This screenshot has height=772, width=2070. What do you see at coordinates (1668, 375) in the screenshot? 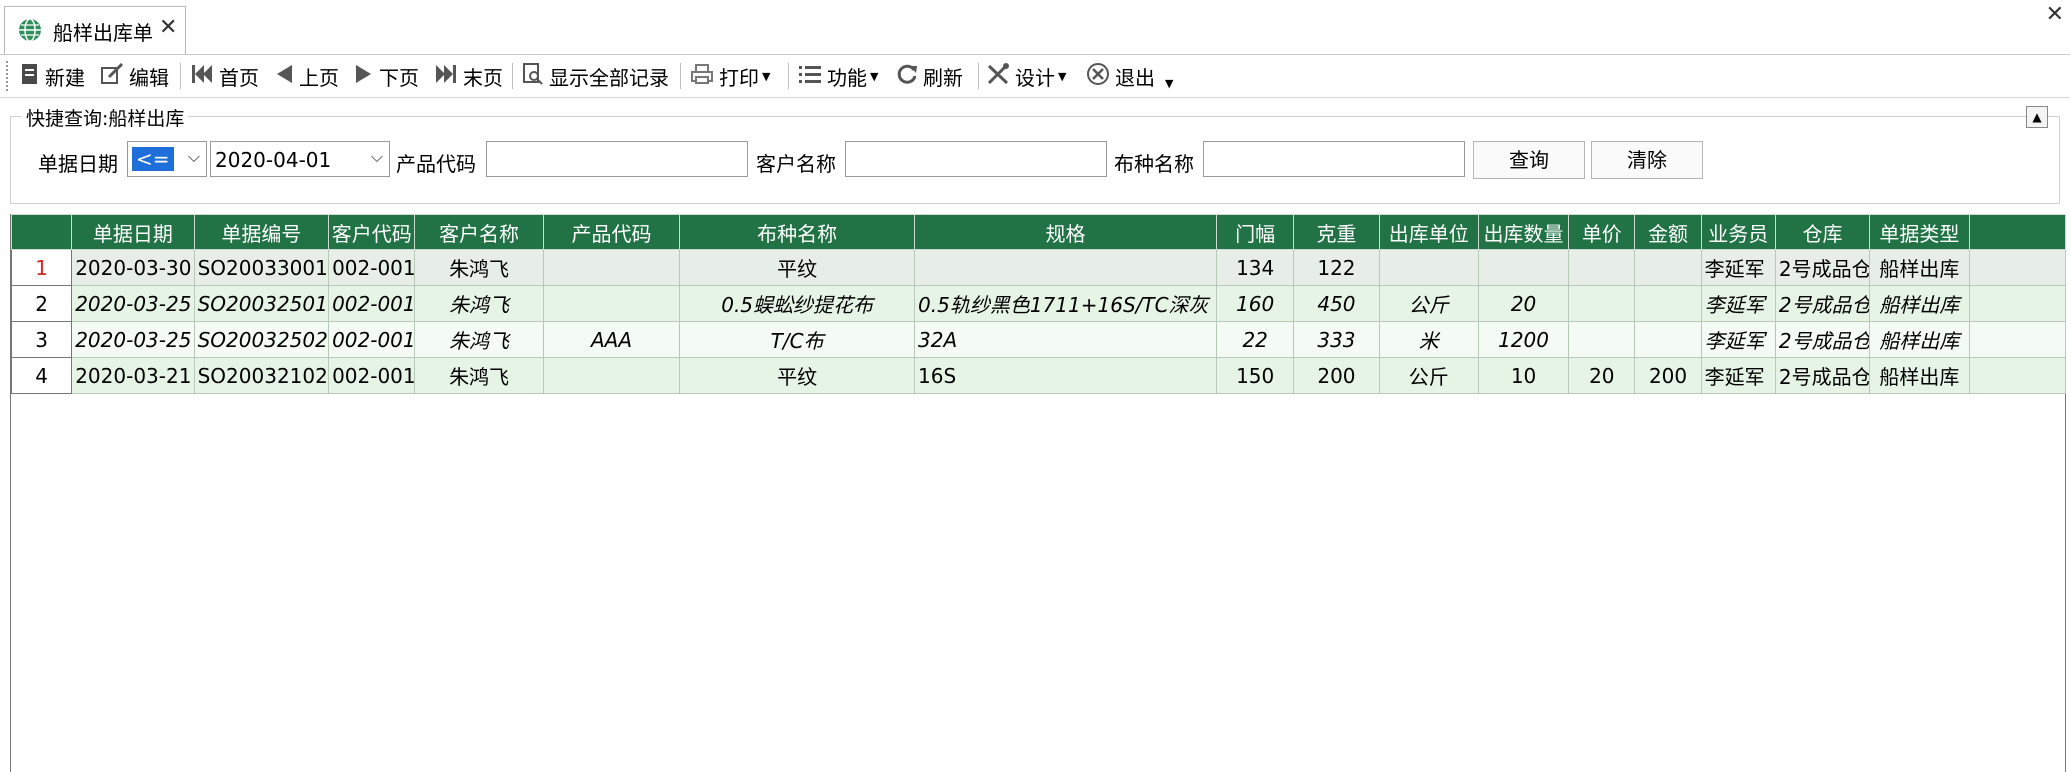
I see `cell-amount: 200` at bounding box center [1668, 375].